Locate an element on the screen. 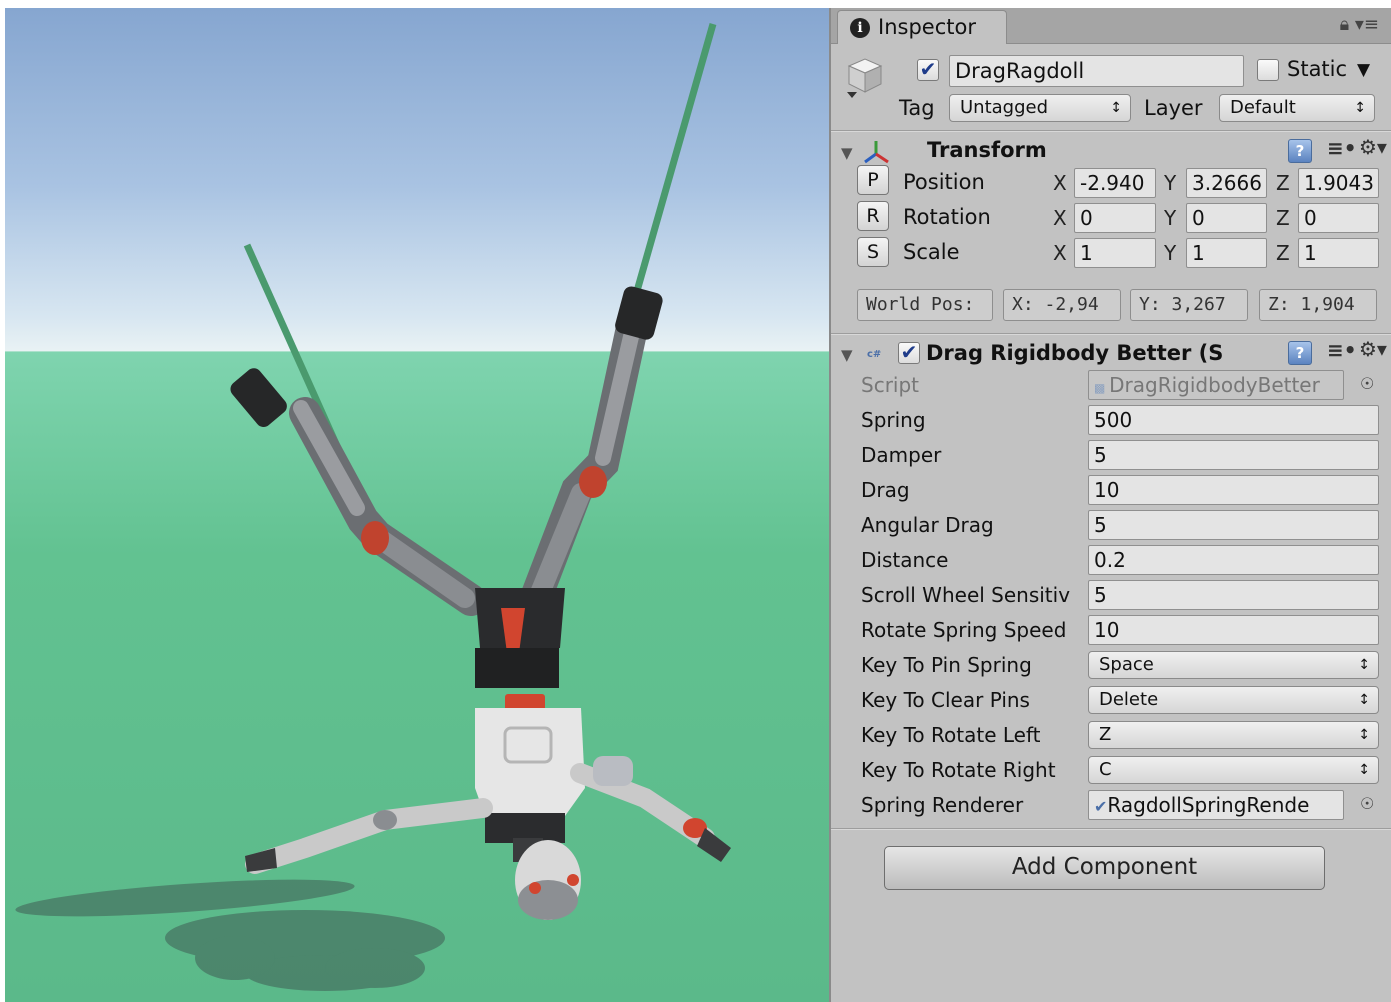  world-pos-y: Y: 3,267 is located at coordinates (1189, 305).